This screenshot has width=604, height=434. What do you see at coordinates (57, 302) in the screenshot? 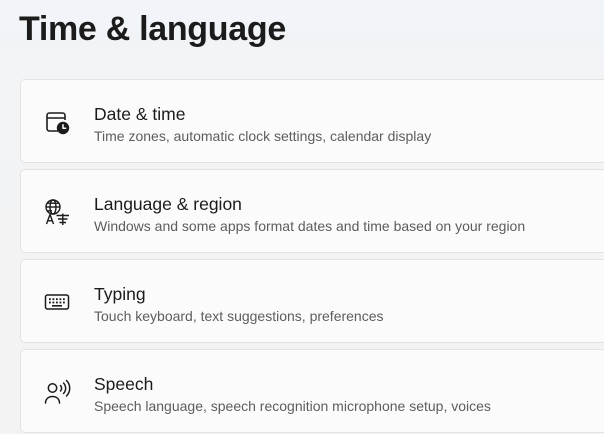
I see `keyboard-icon` at bounding box center [57, 302].